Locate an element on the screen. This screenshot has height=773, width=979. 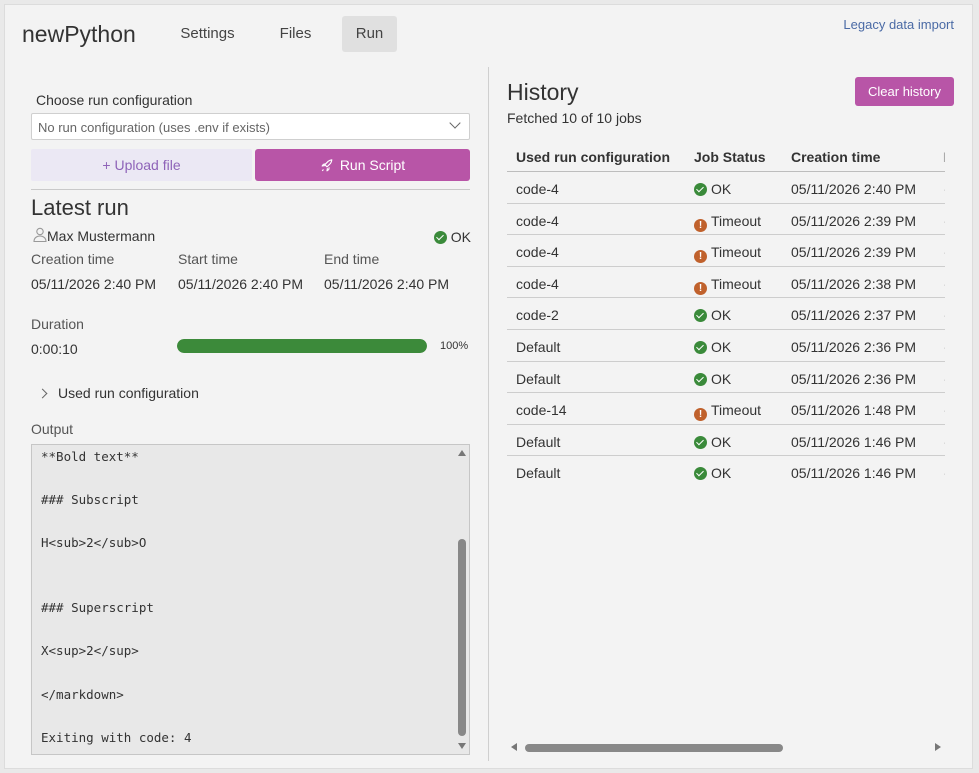
end-time-value: 05/11/2026 2:40 PM is located at coordinates (387, 284).